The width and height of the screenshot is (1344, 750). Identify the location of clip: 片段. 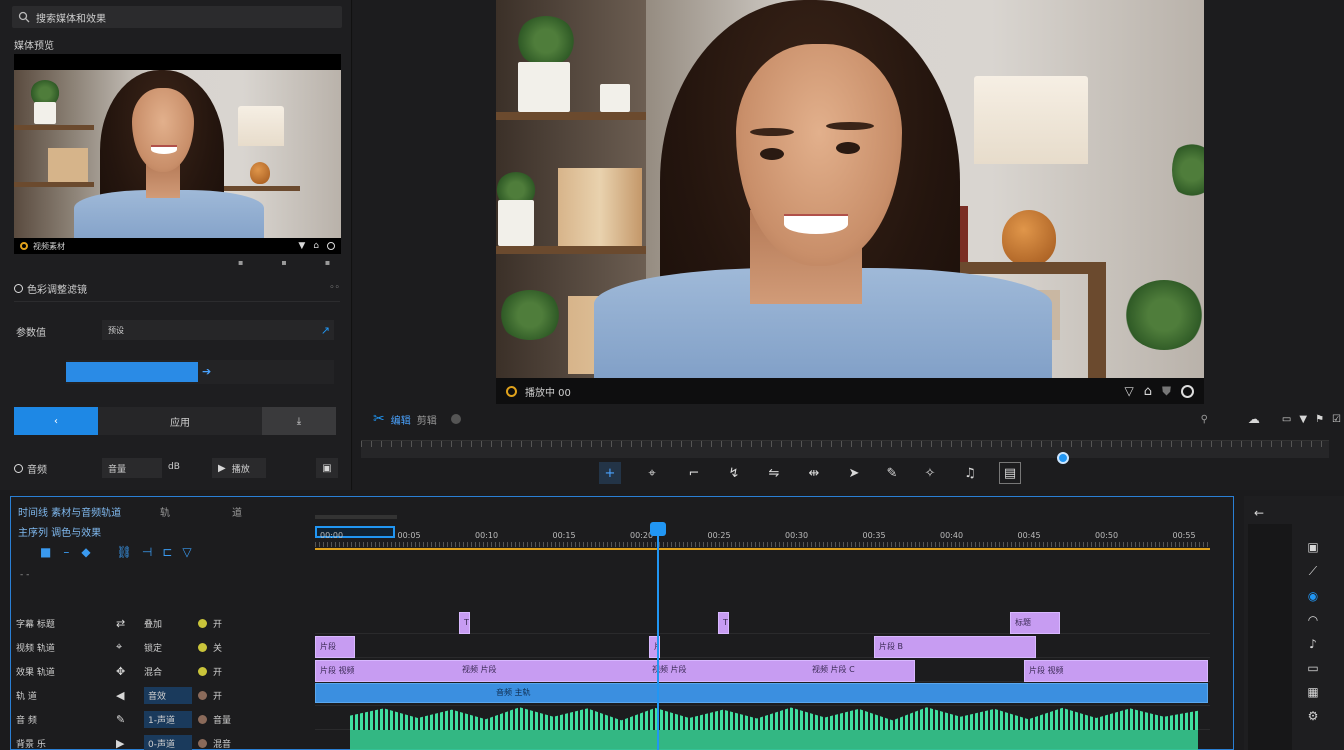
(335, 647).